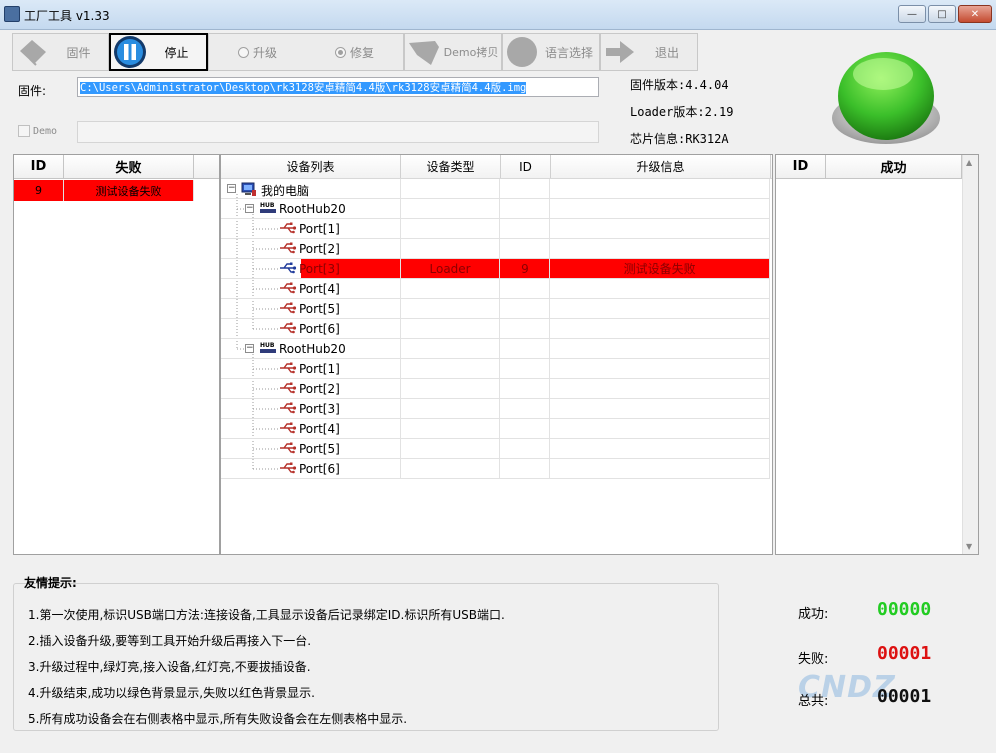 The width and height of the screenshot is (996, 753). I want to click on chip-info: 芯片信息:RK312A, so click(679, 139).